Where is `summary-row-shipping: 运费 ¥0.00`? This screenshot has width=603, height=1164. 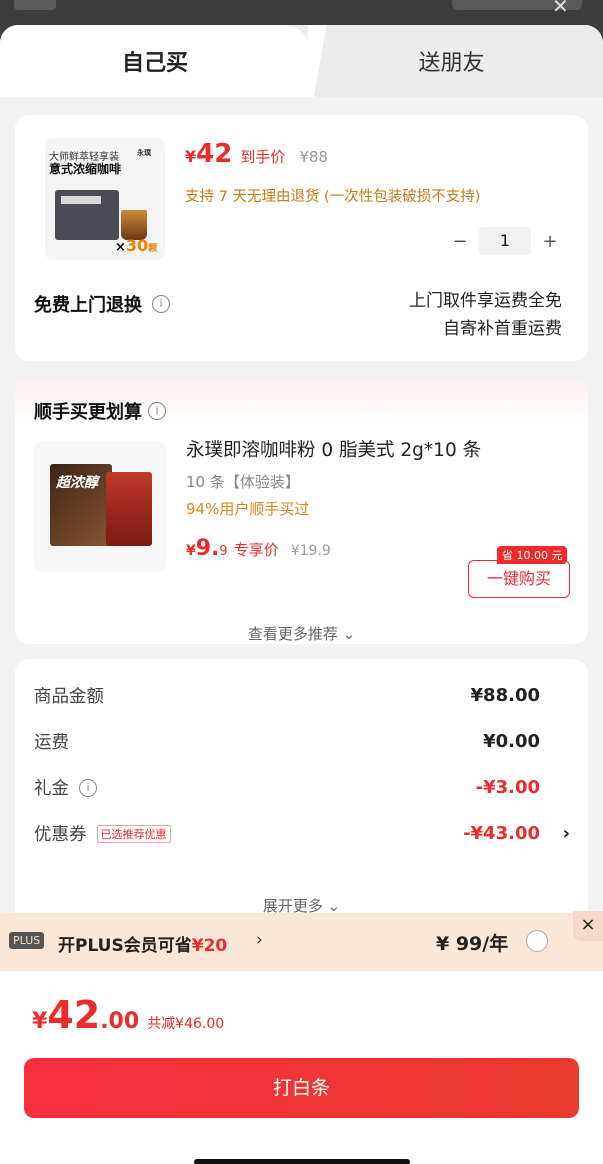 summary-row-shipping: 运费 ¥0.00 is located at coordinates (304, 741).